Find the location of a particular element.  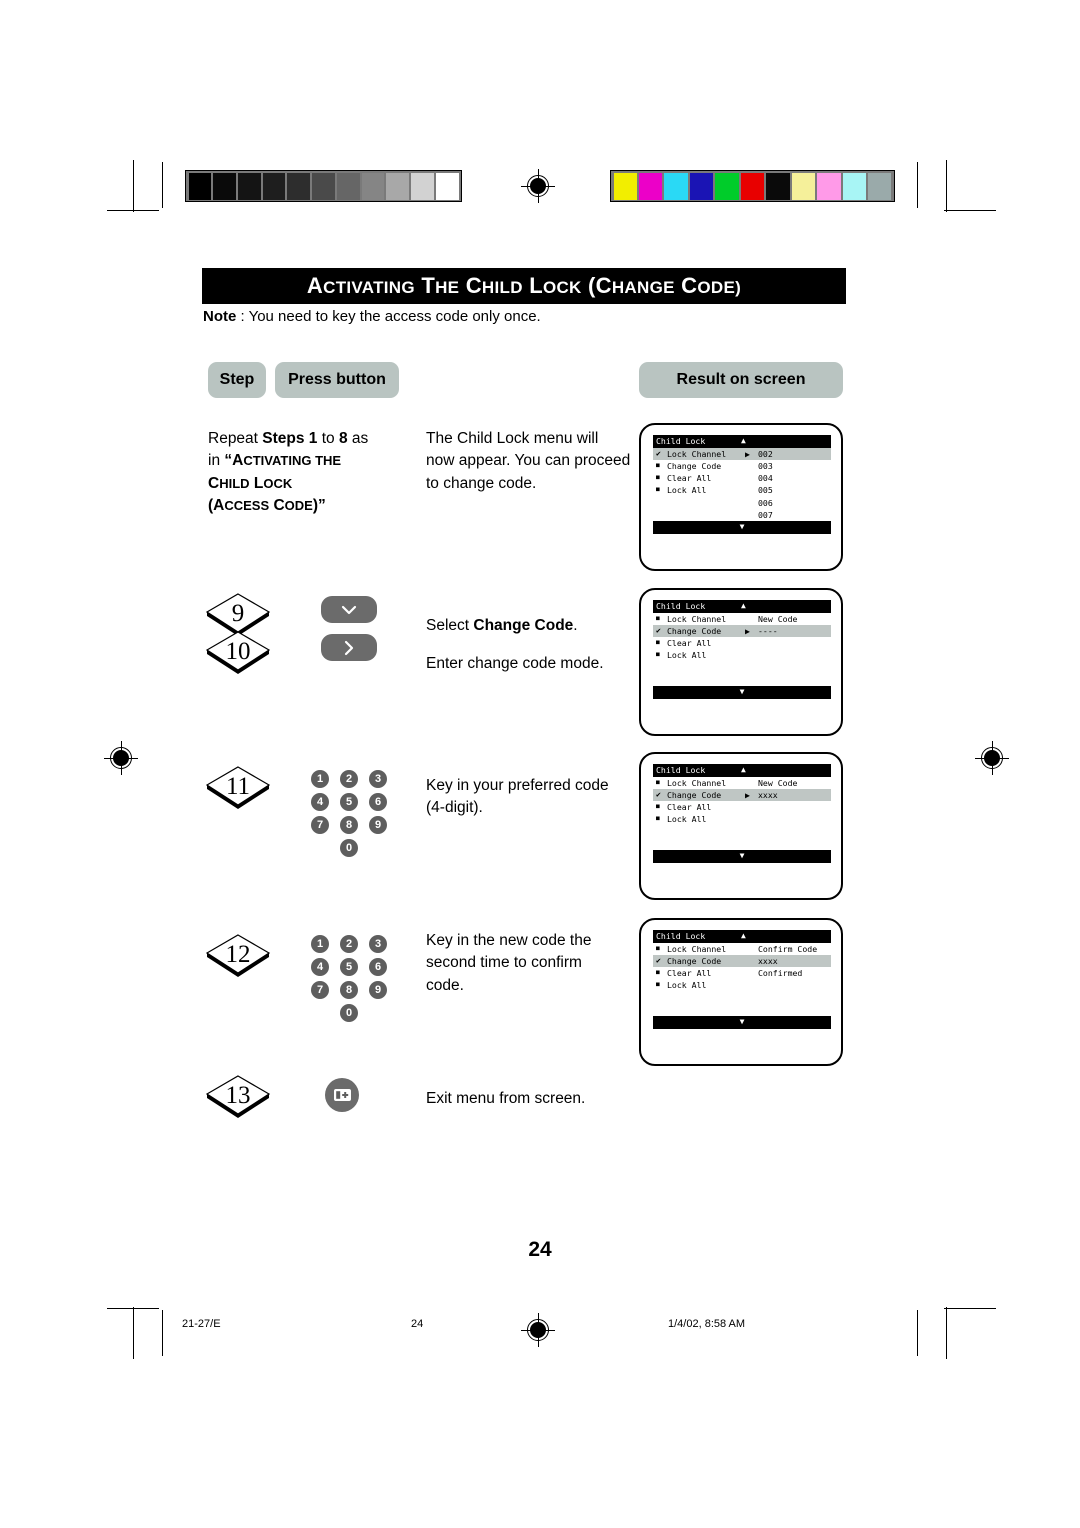

note-label: Note is located at coordinates (220, 316).